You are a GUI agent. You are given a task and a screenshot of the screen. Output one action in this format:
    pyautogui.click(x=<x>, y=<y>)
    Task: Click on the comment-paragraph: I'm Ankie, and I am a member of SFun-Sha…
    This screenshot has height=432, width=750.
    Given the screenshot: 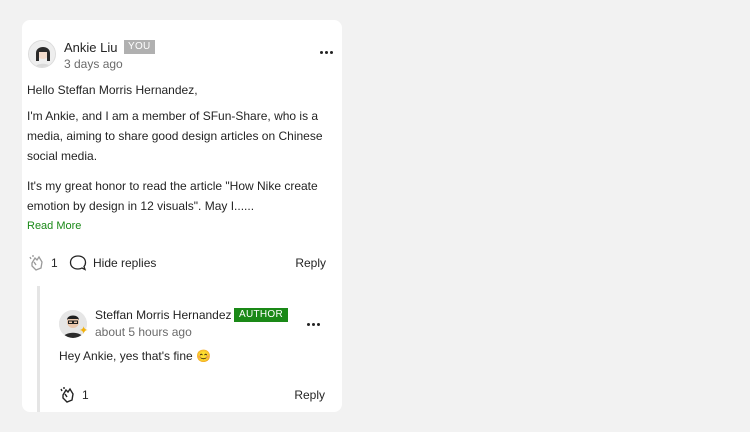 What is the action you would take?
    pyautogui.click(x=175, y=136)
    